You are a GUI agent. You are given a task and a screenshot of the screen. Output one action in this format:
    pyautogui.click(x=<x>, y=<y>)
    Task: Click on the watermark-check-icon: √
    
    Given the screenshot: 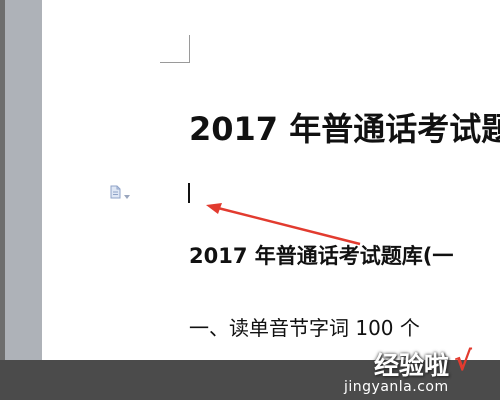 What is the action you would take?
    pyautogui.click(x=463, y=361)
    